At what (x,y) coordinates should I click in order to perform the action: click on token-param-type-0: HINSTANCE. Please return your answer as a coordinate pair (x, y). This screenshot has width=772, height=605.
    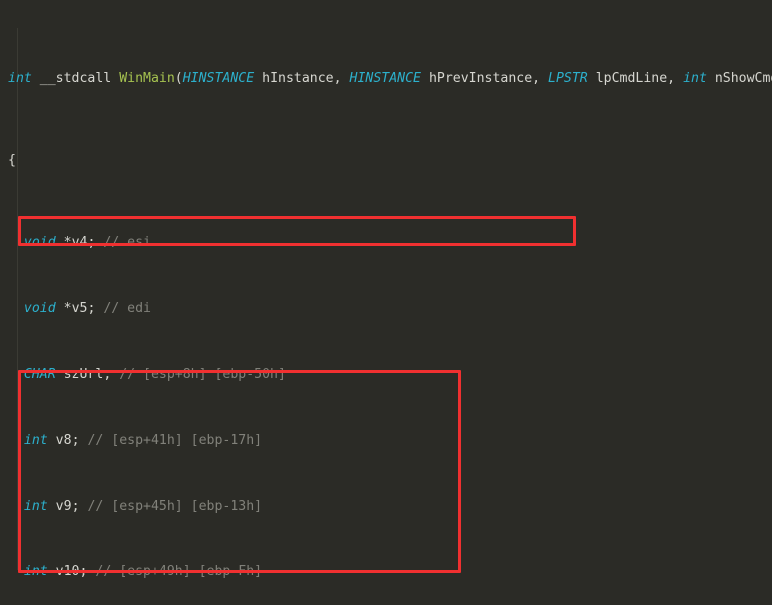
    Looking at the image, I should click on (218, 78).